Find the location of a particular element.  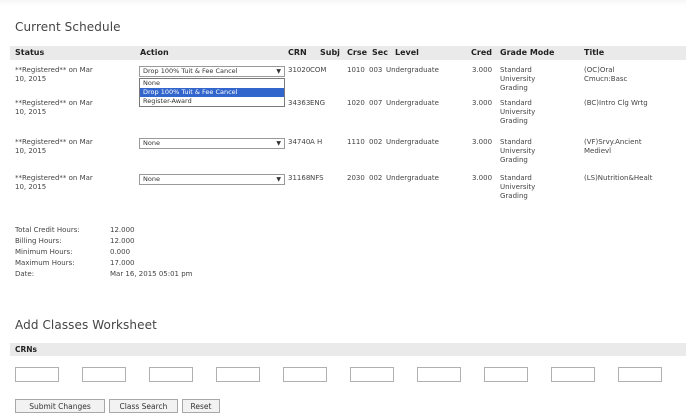

row-crn: 31168 is located at coordinates (299, 178).